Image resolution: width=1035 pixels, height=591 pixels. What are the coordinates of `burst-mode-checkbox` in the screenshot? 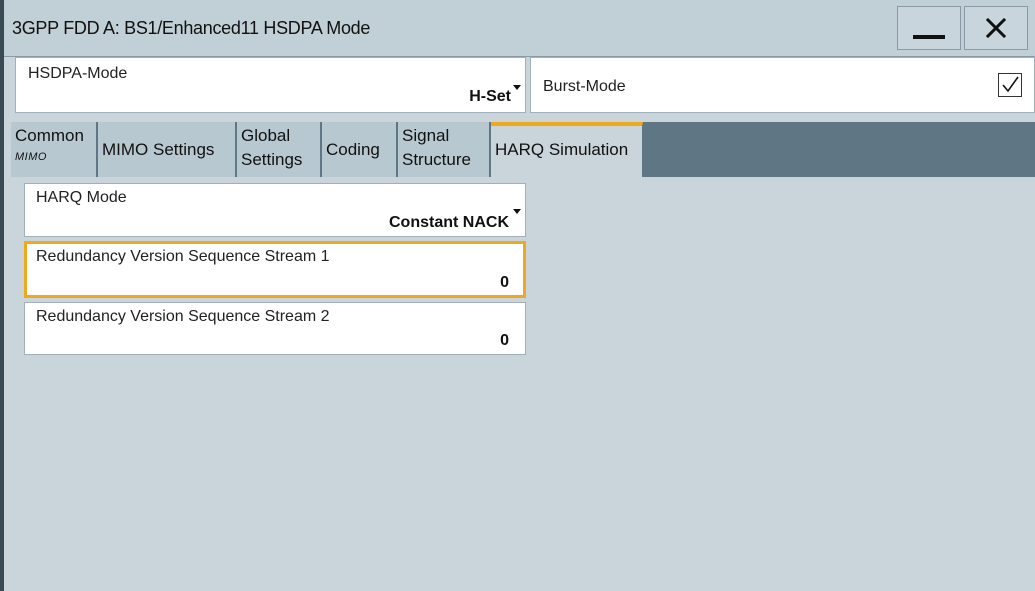 It's located at (1010, 85).